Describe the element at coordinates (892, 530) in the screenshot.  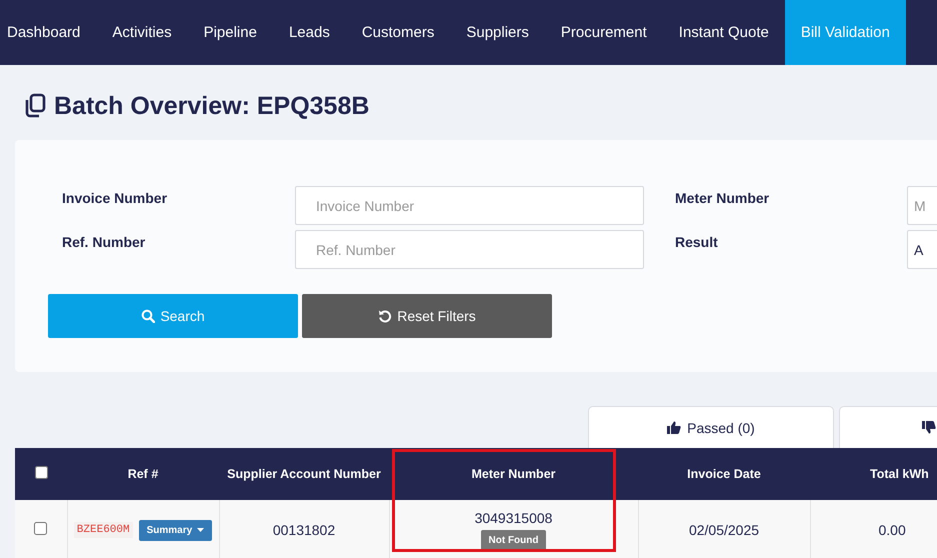
I see `table-cell-text: 0.00` at that location.